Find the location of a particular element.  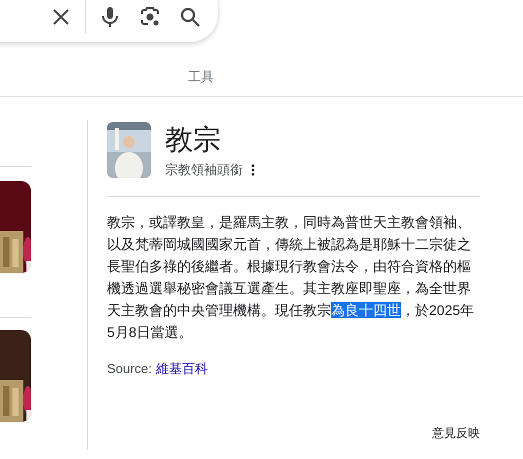

more-icon is located at coordinates (253, 170).